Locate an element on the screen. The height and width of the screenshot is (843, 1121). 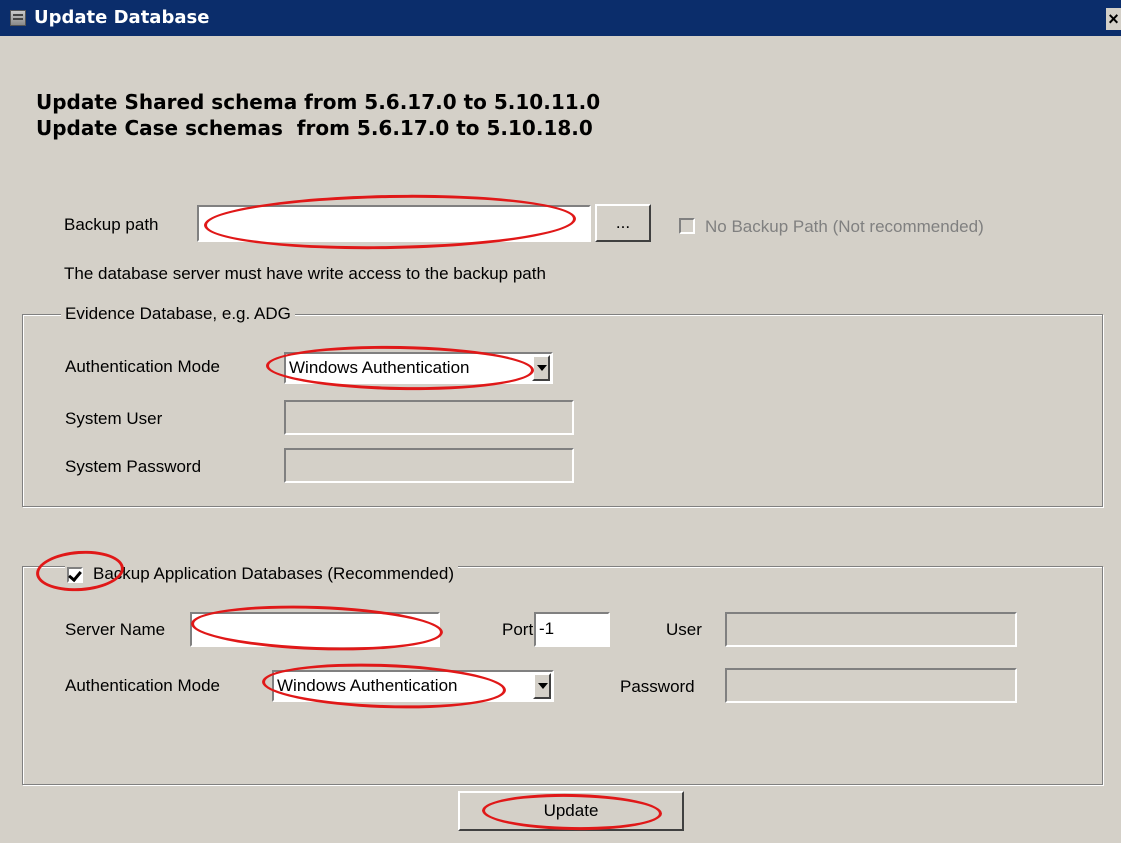
user-input is located at coordinates (871, 629).